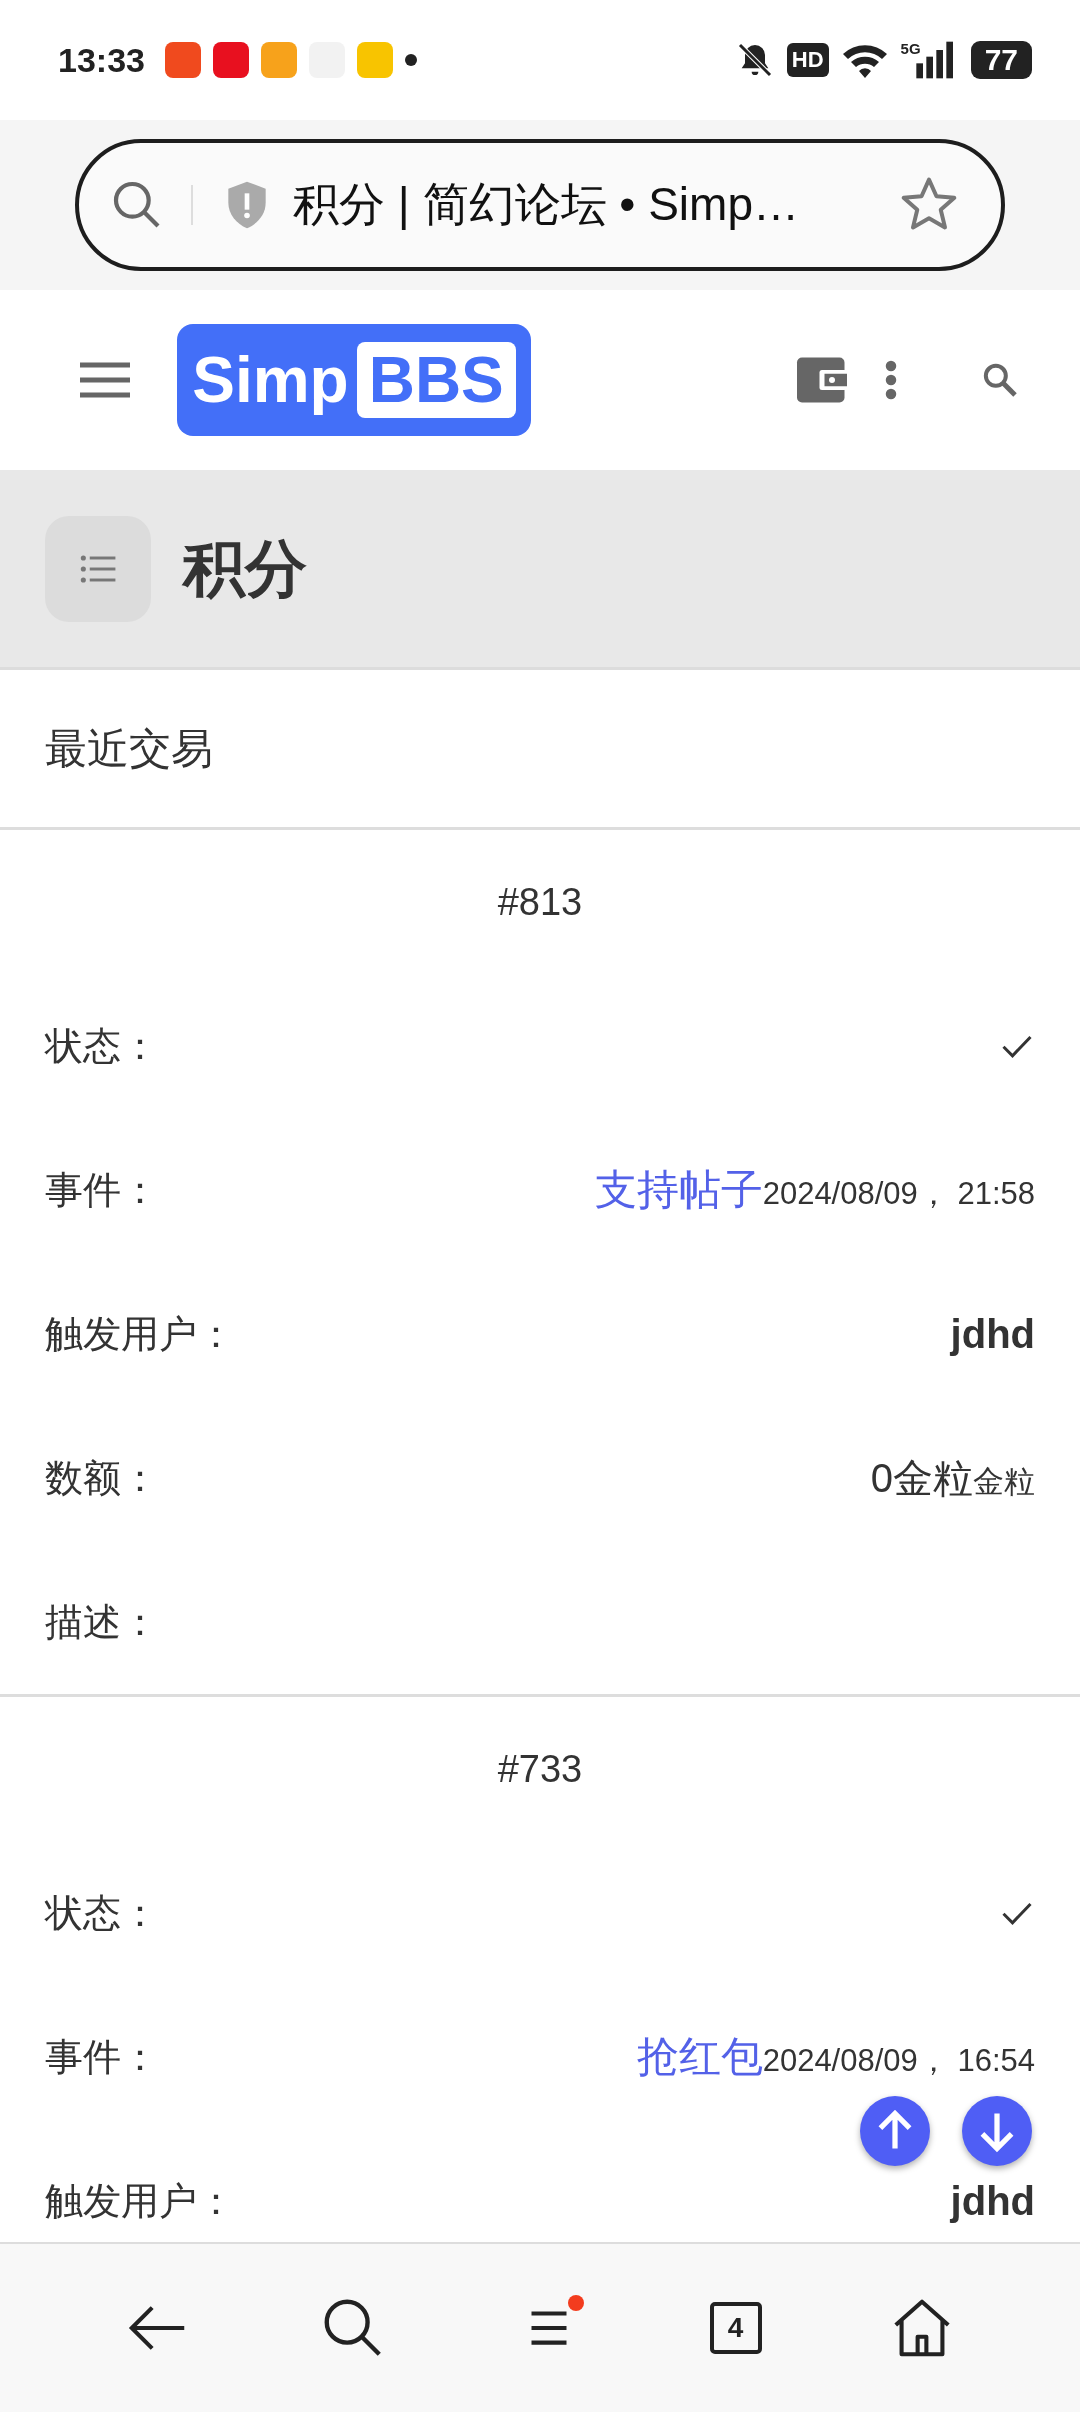 This screenshot has width=1080, height=2412. I want to click on page-heading: 积分, so click(245, 568).